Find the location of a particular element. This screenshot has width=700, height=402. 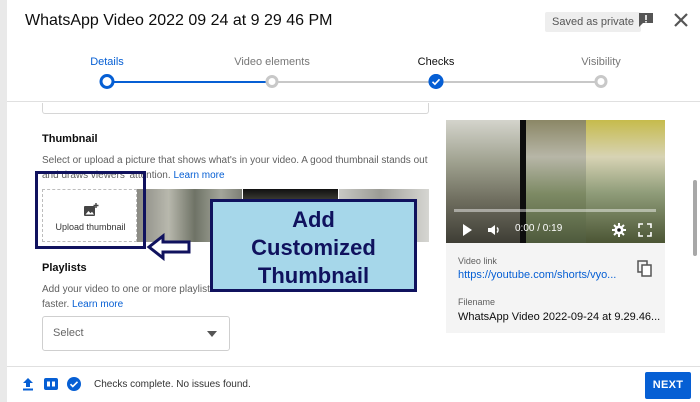

checks-complete-icon is located at coordinates (74, 384).